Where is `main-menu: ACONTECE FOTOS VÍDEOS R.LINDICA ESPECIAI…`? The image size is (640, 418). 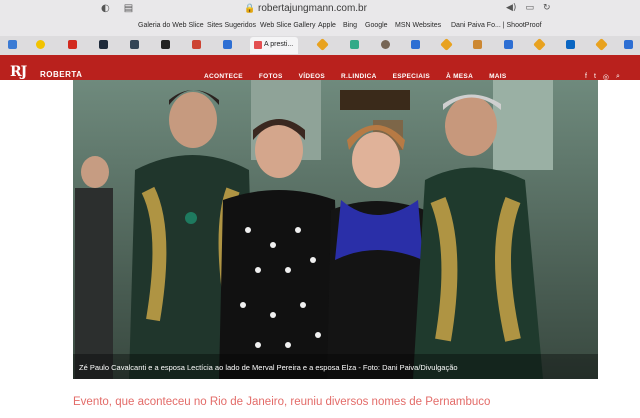 main-menu: ACONTECE FOTOS VÍDEOS R.LINDICA ESPECIAI… is located at coordinates (363, 76).